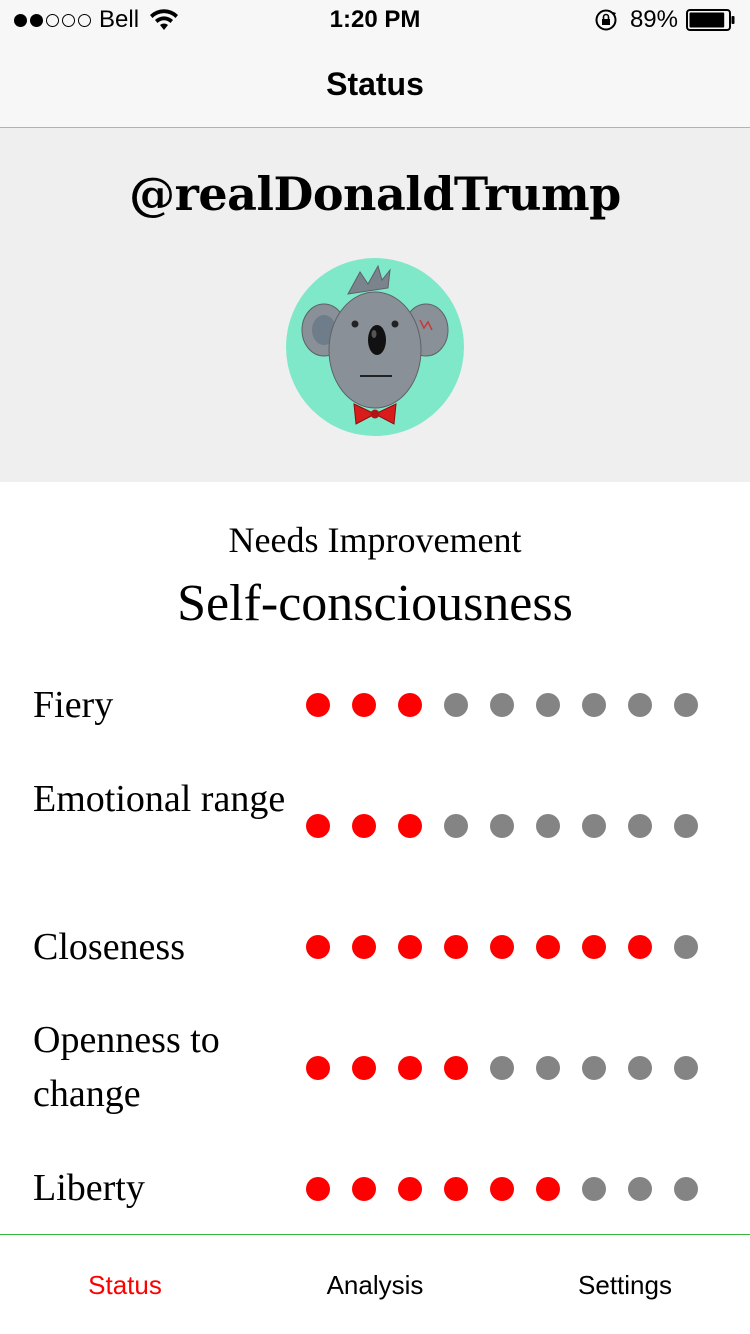 The width and height of the screenshot is (750, 1334). What do you see at coordinates (625, 1285) in the screenshot?
I see `tab-settings: Settings` at bounding box center [625, 1285].